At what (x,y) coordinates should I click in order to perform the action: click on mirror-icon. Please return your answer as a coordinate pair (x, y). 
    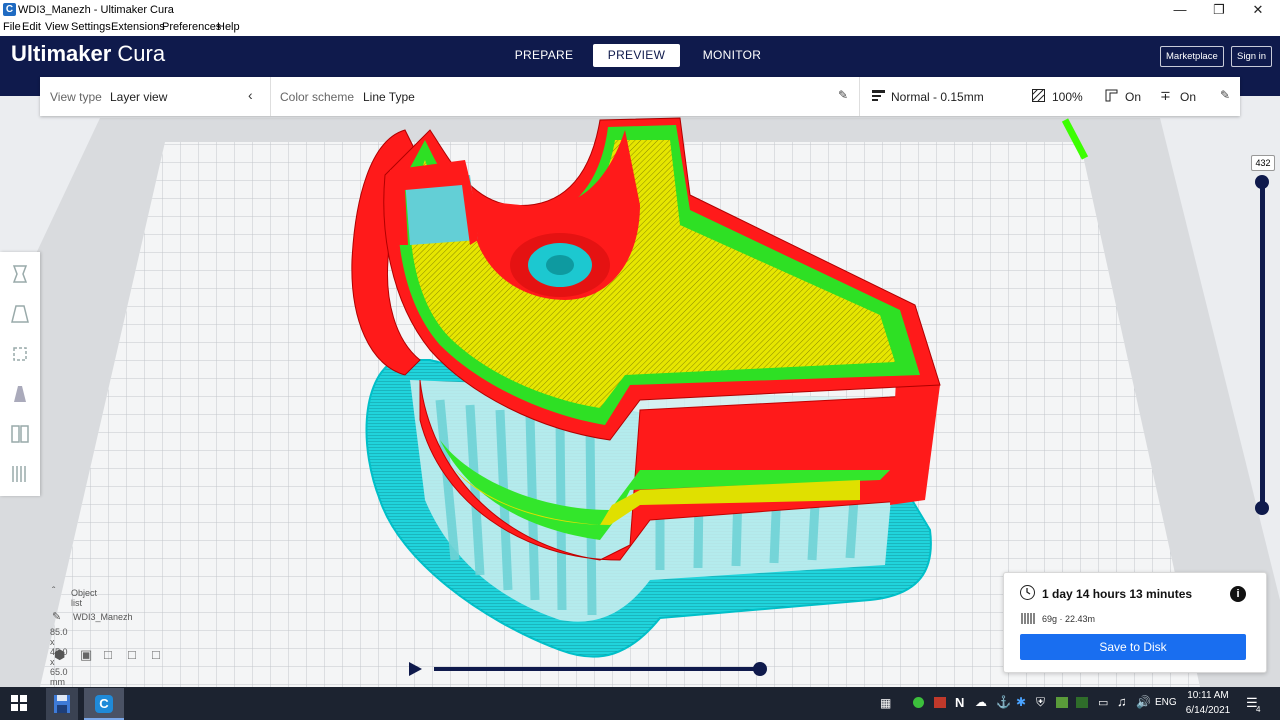
    Looking at the image, I should click on (20, 394).